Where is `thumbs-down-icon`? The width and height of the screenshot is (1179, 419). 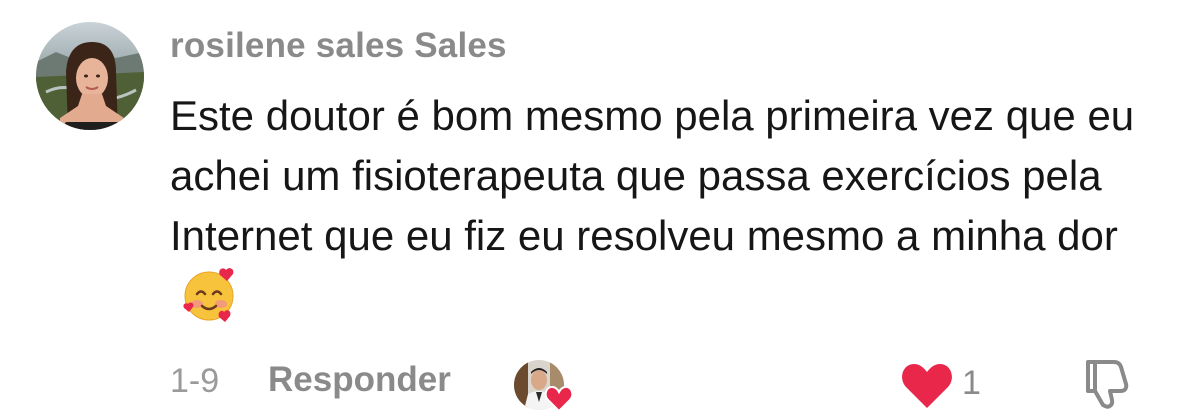 thumbs-down-icon is located at coordinates (1106, 384).